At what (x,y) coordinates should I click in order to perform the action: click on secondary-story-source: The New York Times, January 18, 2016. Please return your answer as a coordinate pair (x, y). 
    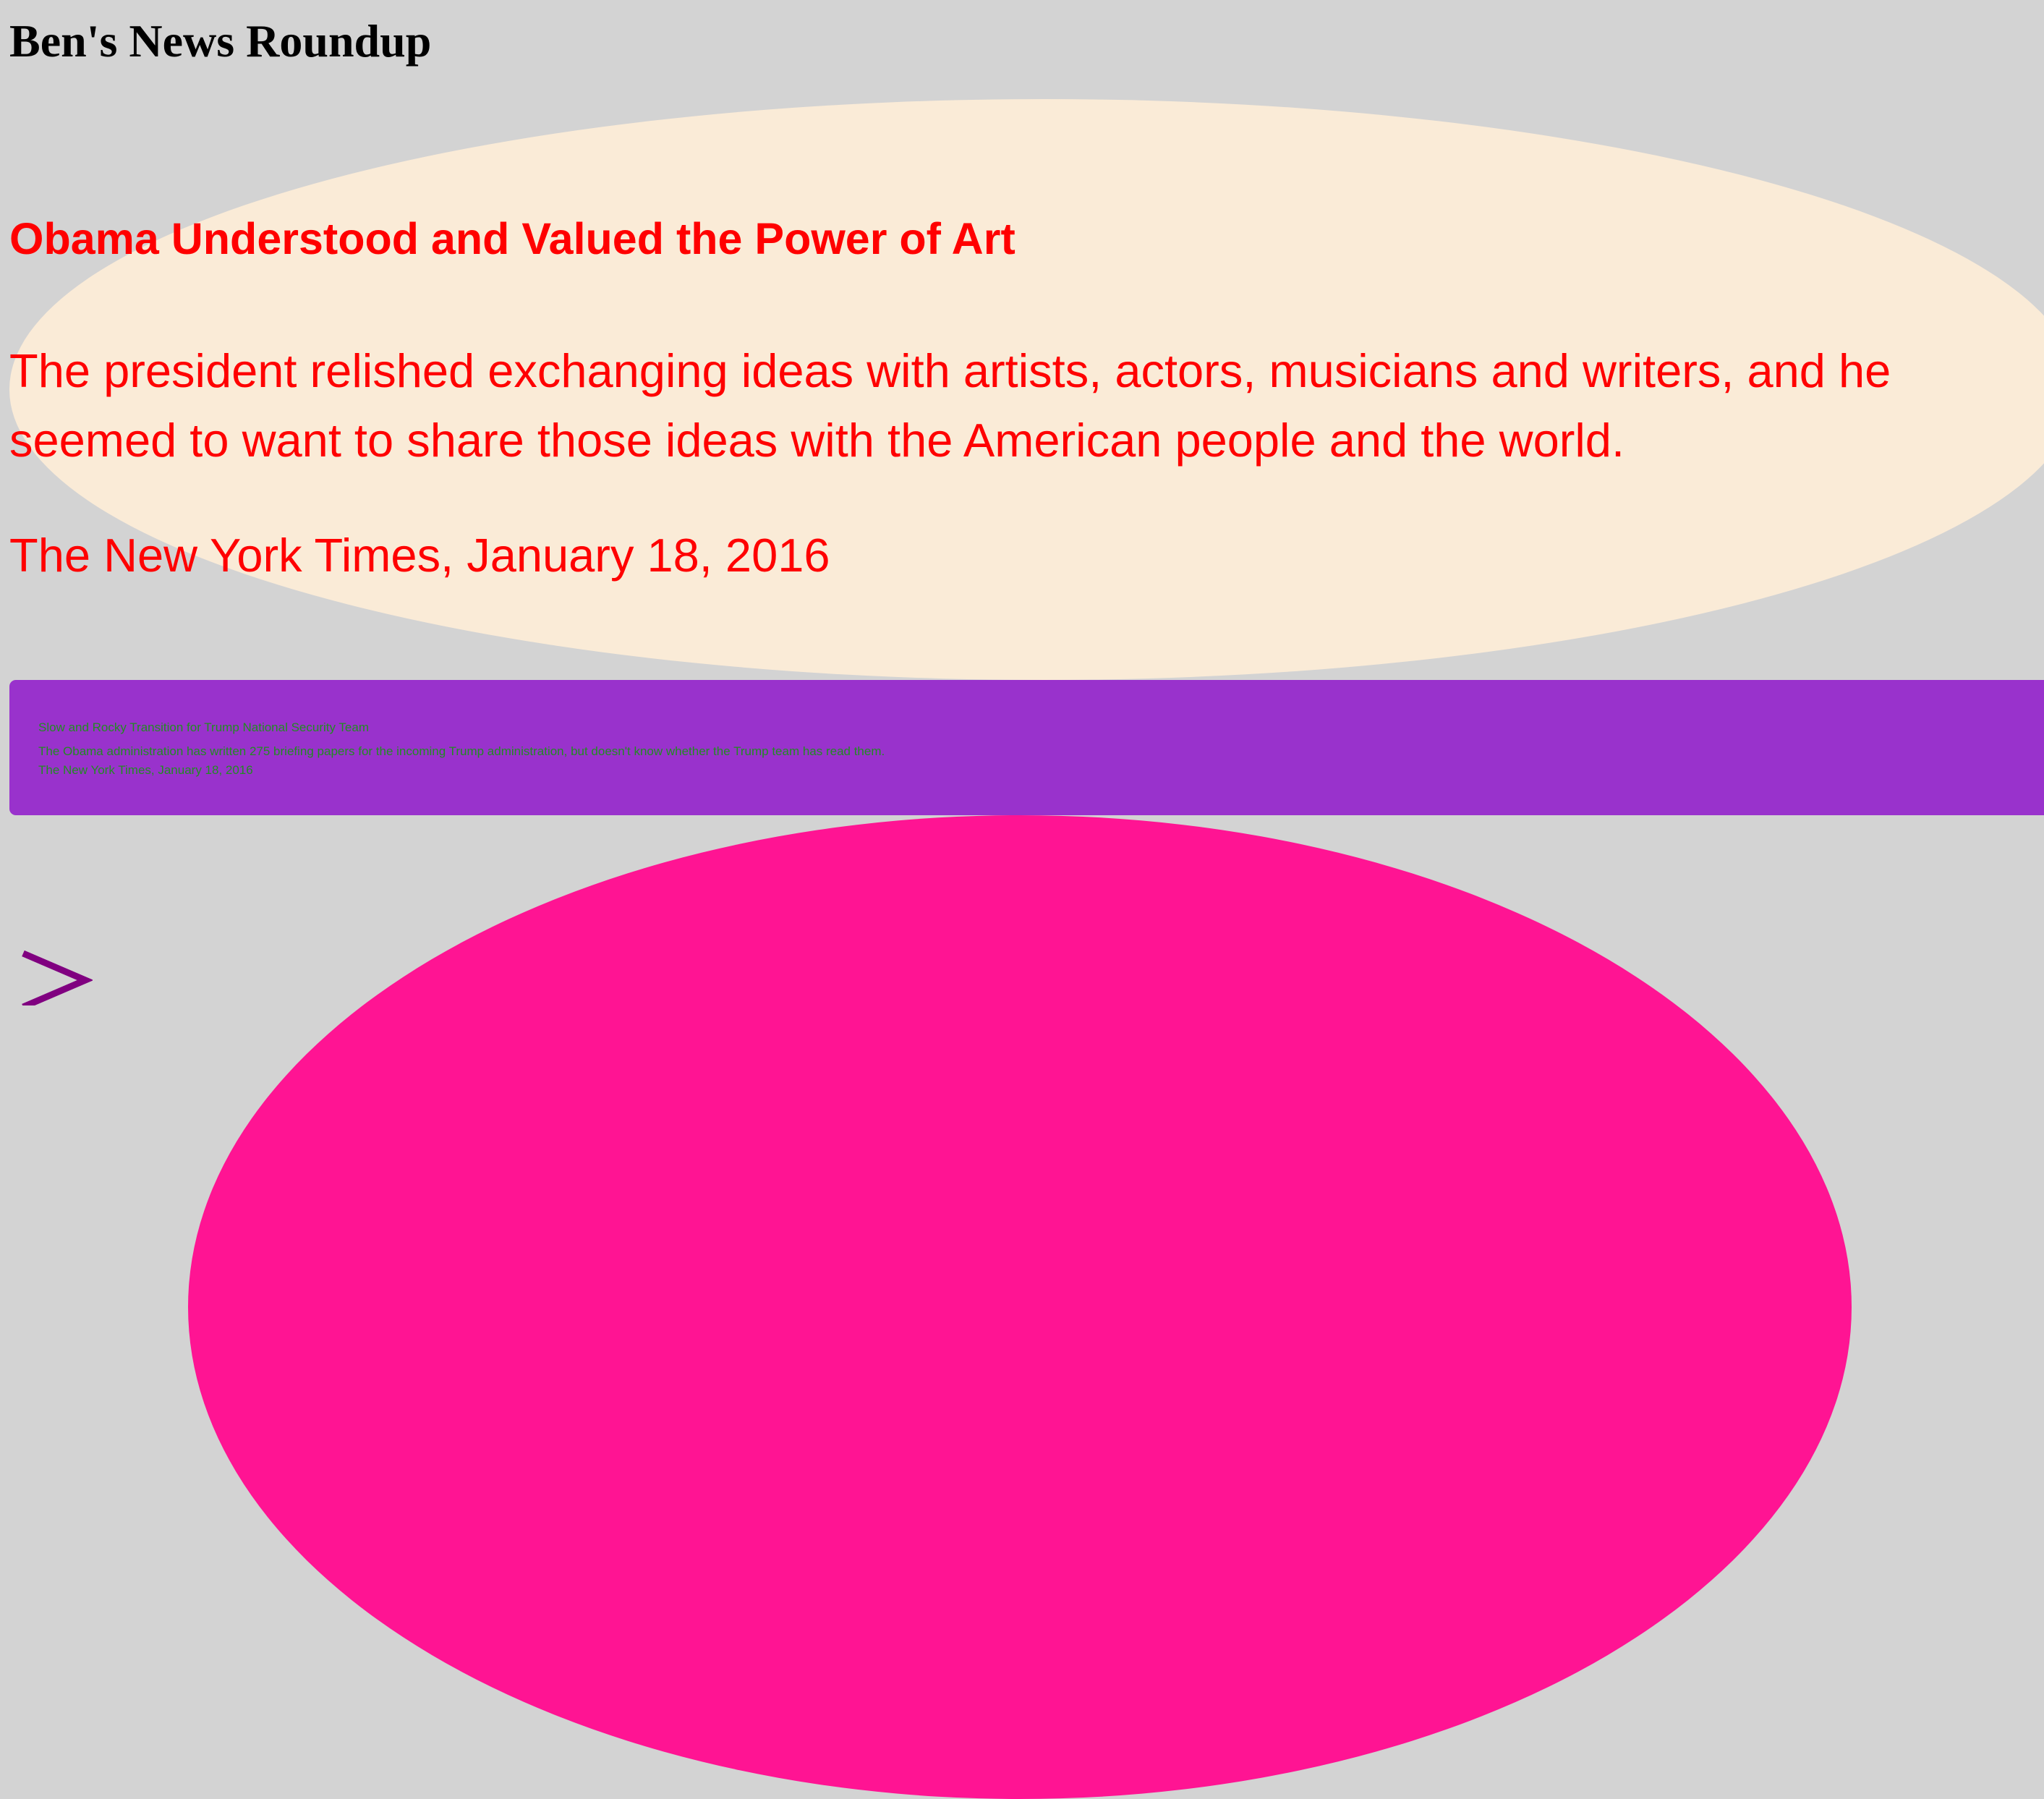
    Looking at the image, I should click on (145, 770).